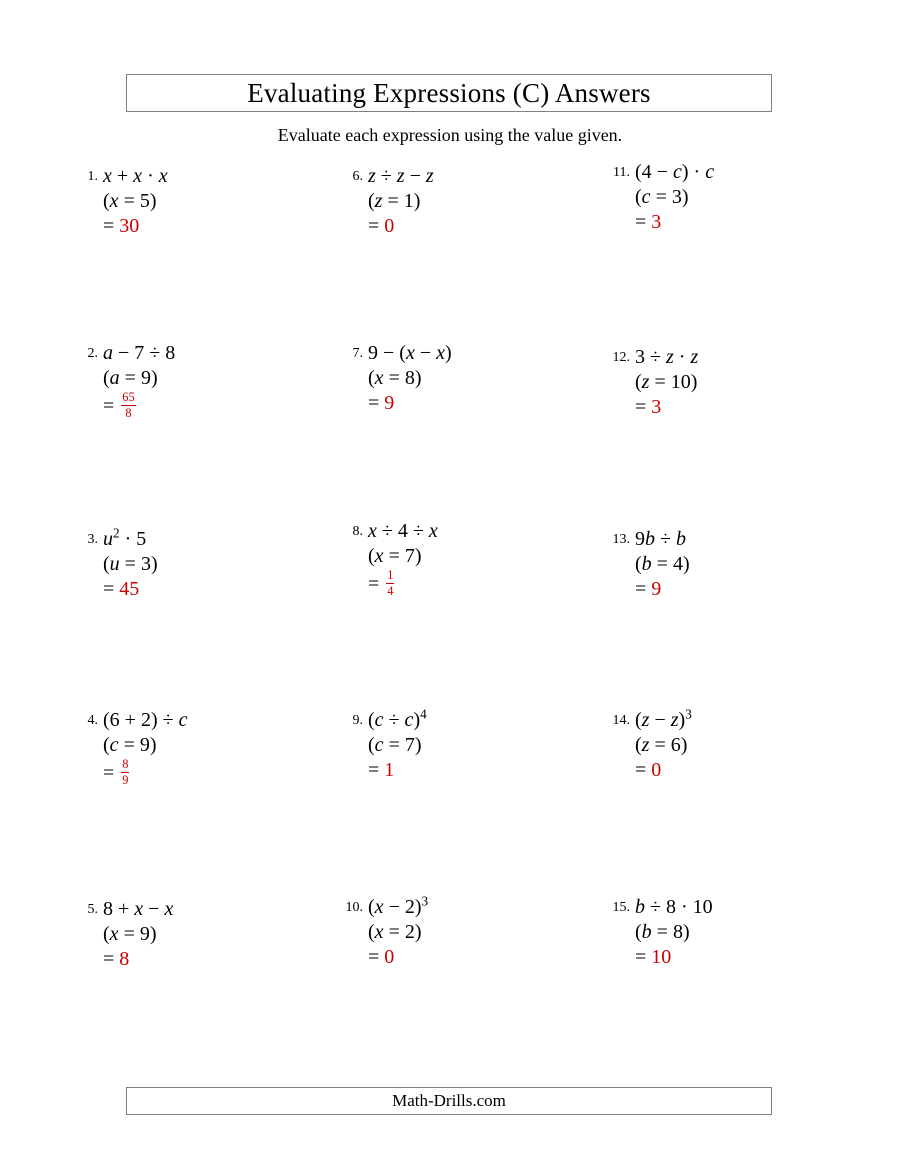  What do you see at coordinates (480, 558) in the screenshot?
I see `problem-body: x ÷ 4 ÷ x (x = 7) = 14` at bounding box center [480, 558].